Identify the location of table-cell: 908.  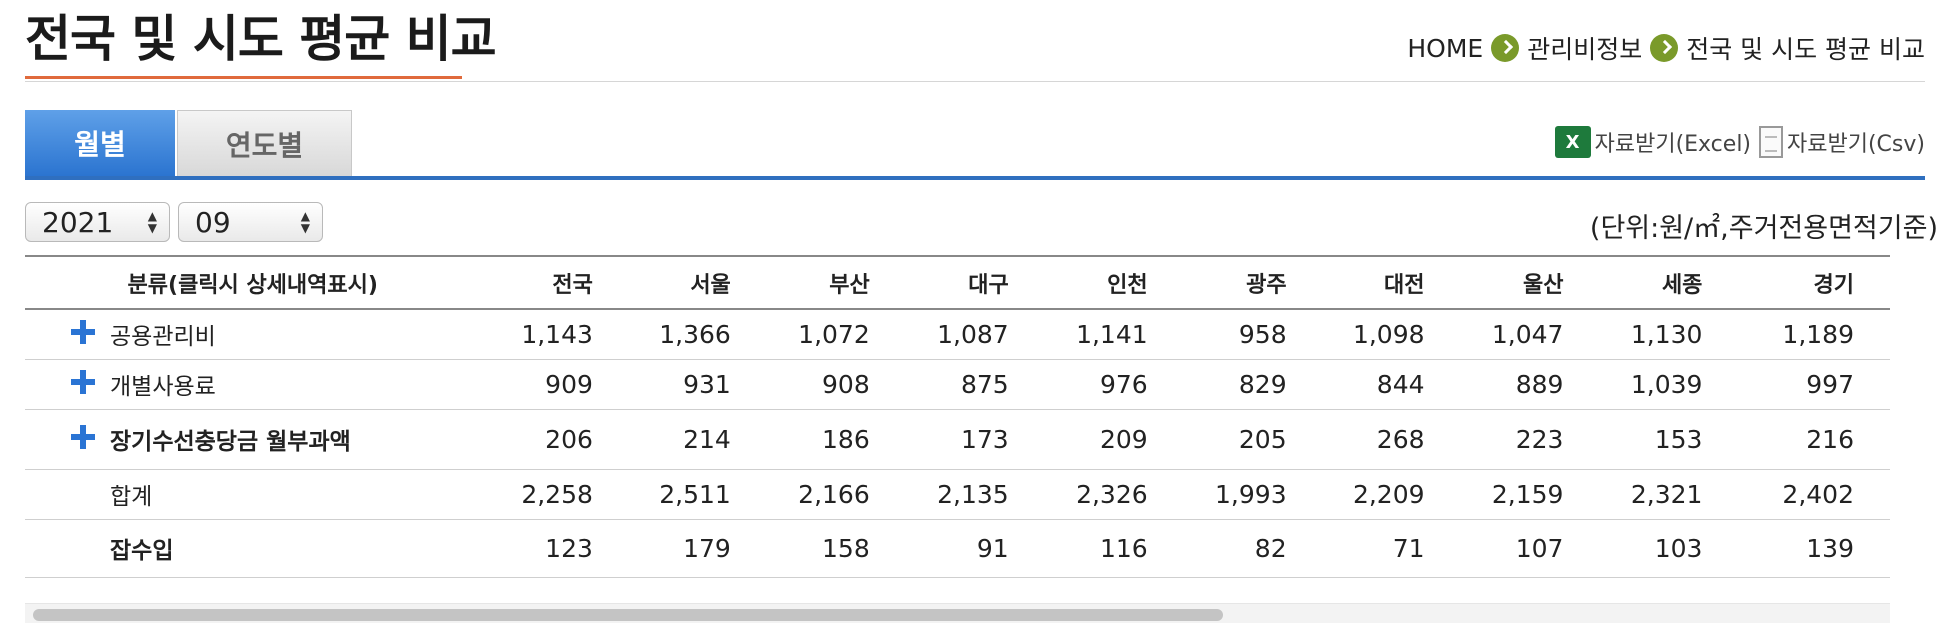
(846, 384).